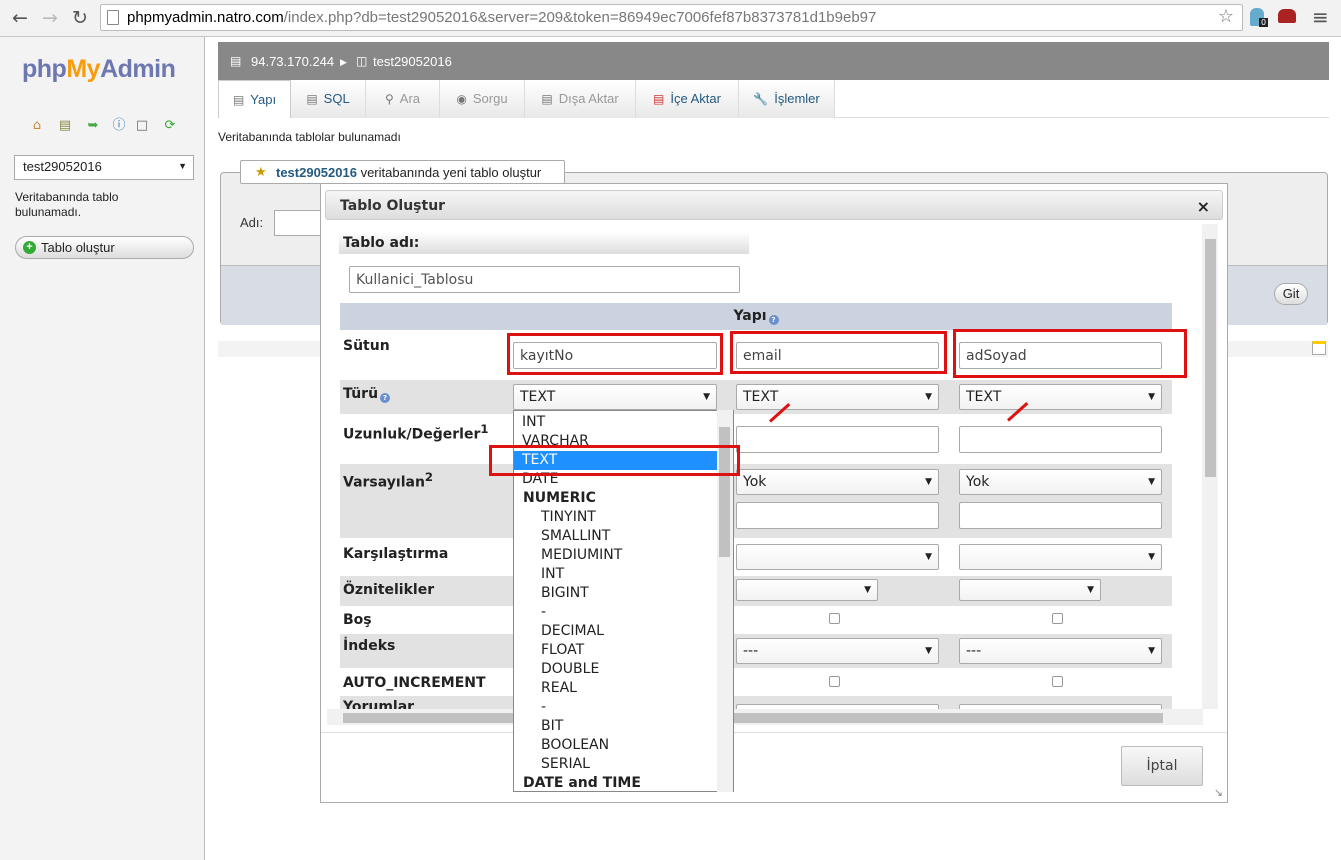 This screenshot has height=860, width=1341. I want to click on type-option: TEXT, so click(615, 460).